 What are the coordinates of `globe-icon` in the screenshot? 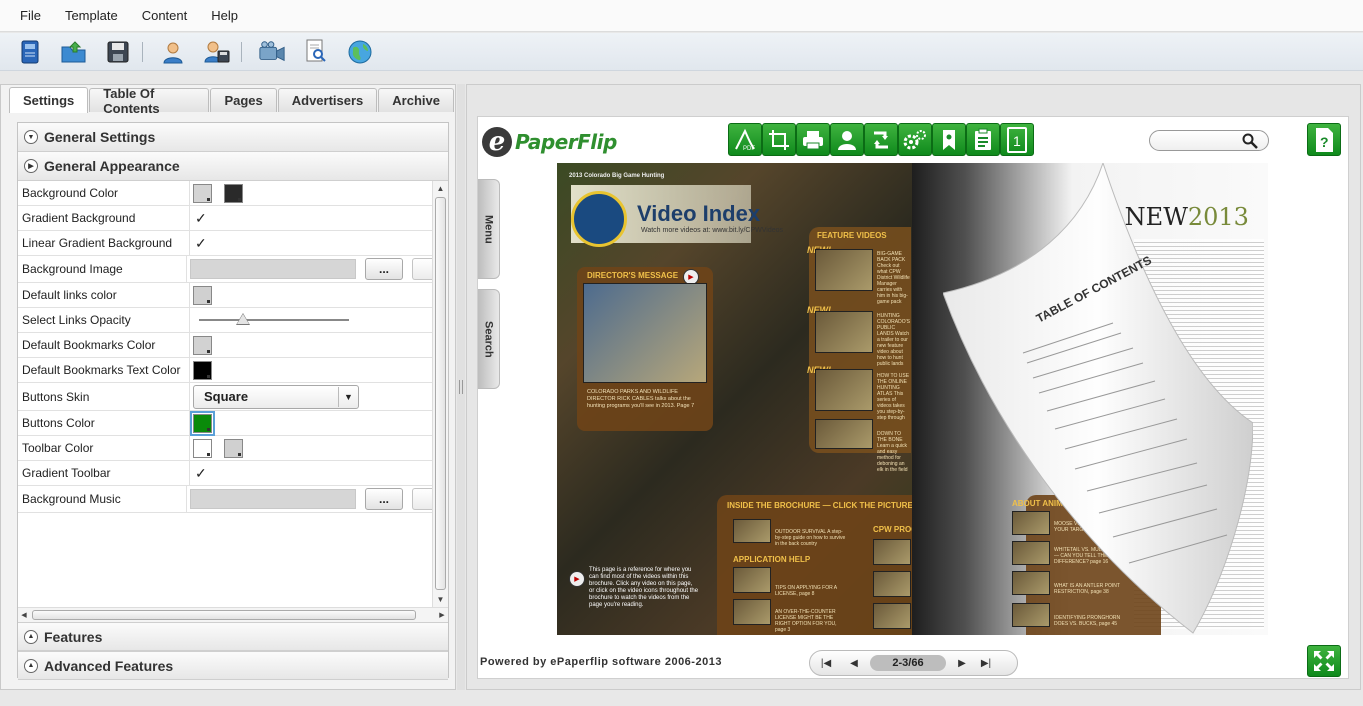 It's located at (360, 52).